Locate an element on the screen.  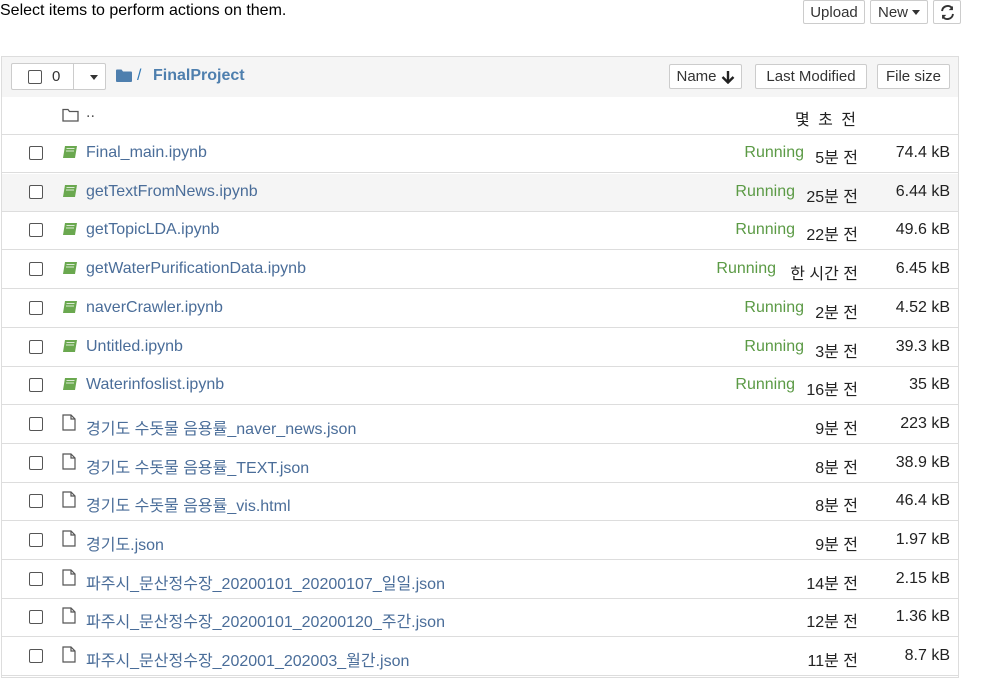
last-modified: 3분 전 is located at coordinates (836, 352).